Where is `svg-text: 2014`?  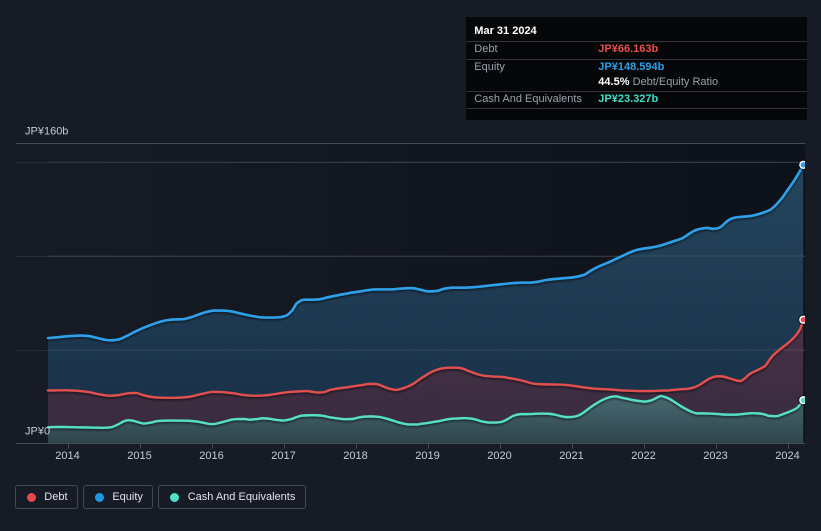
svg-text: 2014 is located at coordinates (67, 456).